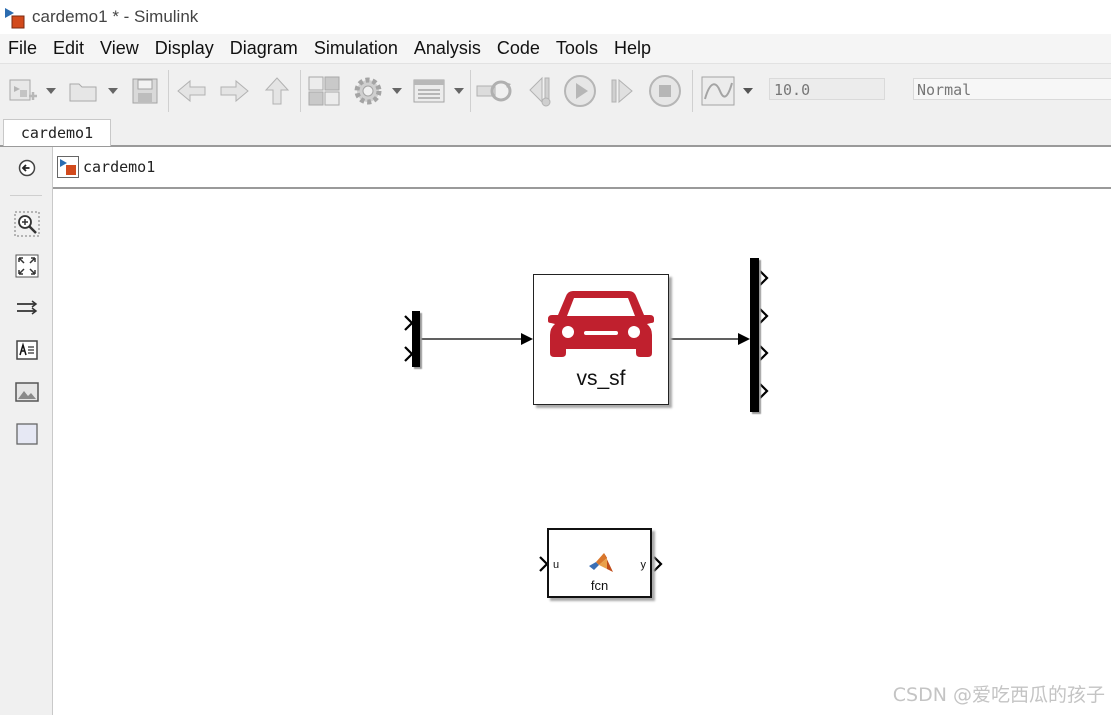 The image size is (1111, 715). I want to click on menu-tools: Tools, so click(577, 48).